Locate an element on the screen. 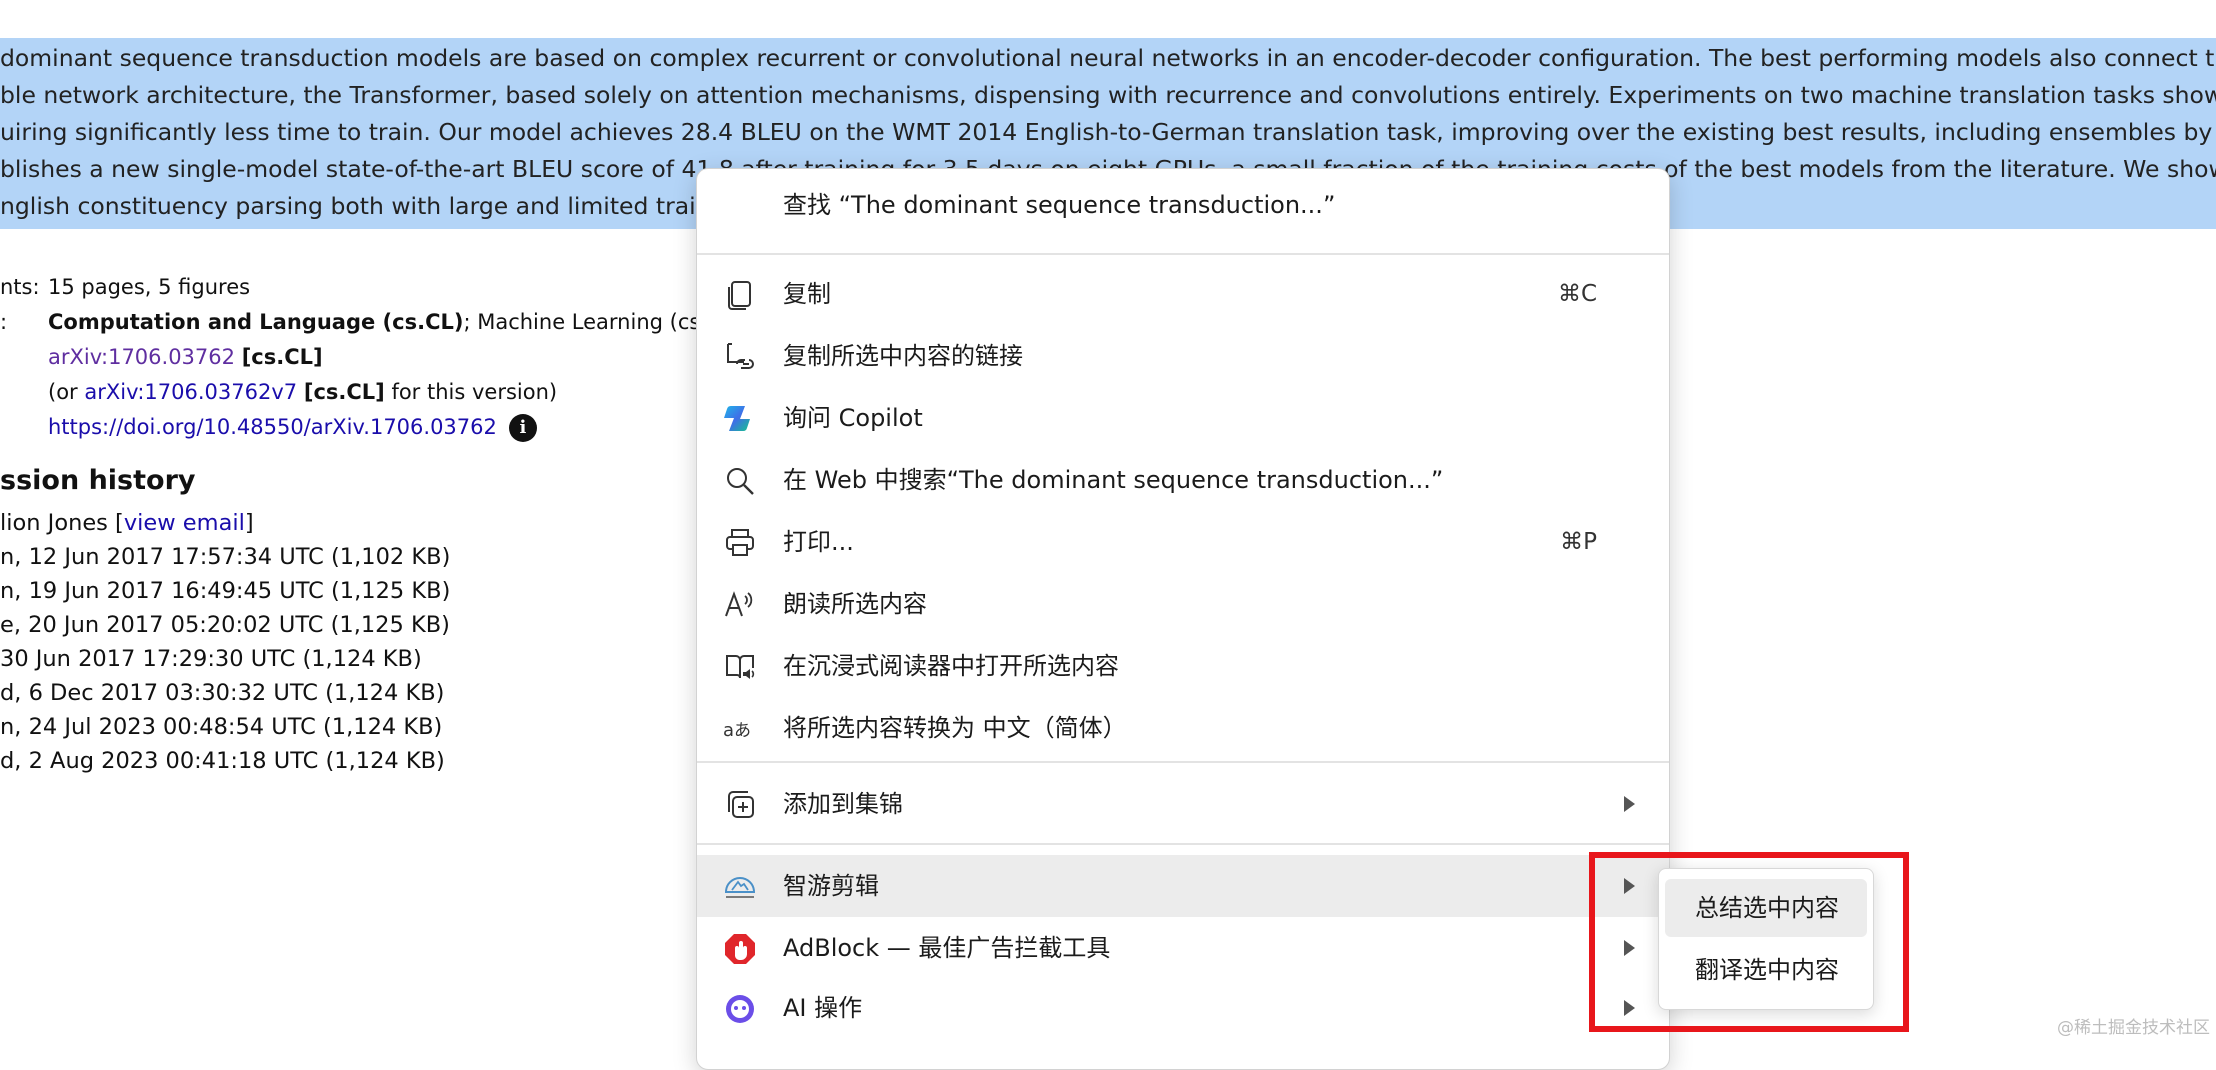 This screenshot has width=2216, height=1070. submission-history-heading: ssion history is located at coordinates (98, 480).